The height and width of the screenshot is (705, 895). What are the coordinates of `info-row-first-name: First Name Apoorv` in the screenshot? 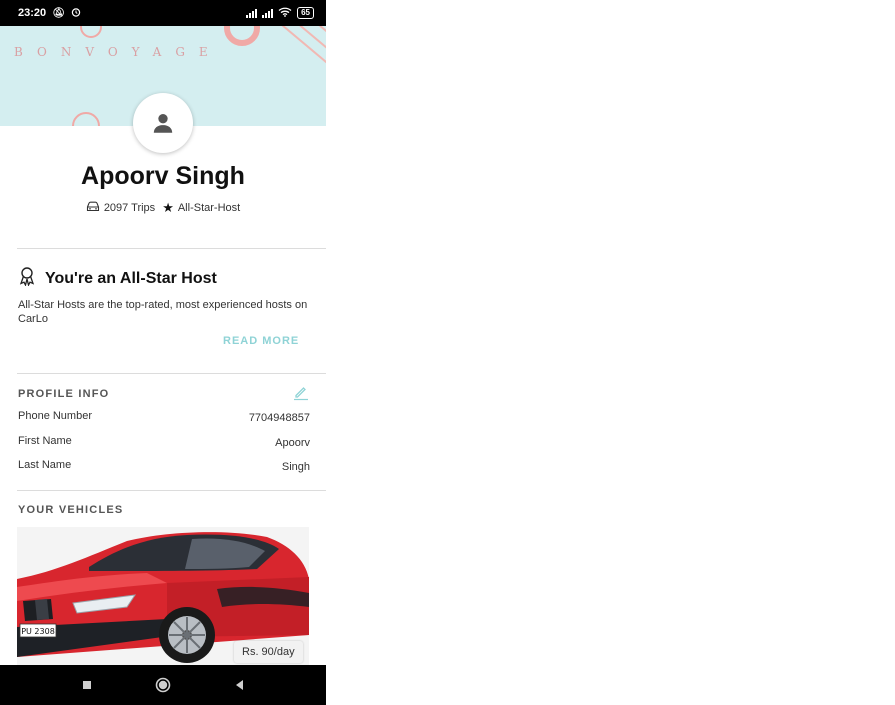 It's located at (164, 442).